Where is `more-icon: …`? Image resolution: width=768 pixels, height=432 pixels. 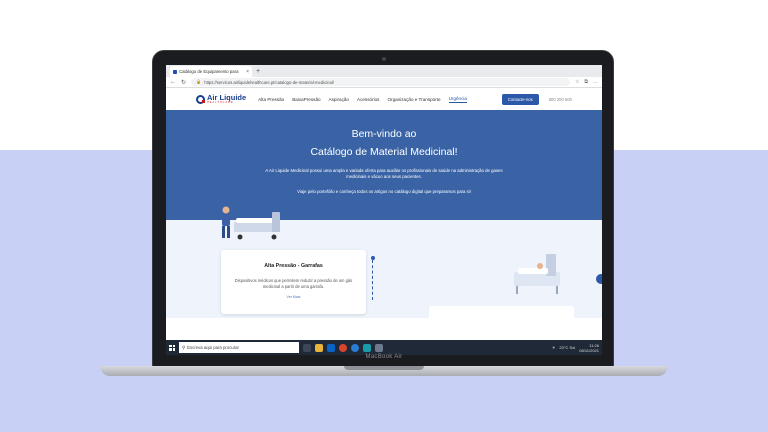 more-icon: … is located at coordinates (595, 82).